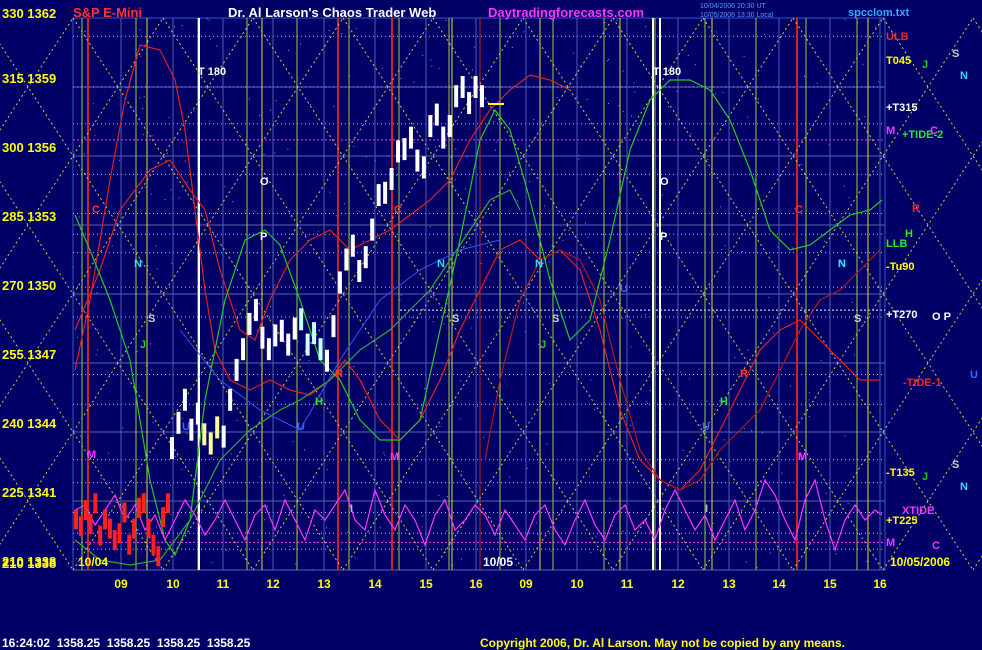  Describe the element at coordinates (802, 457) in the screenshot. I see `chart-label-30: M` at that location.